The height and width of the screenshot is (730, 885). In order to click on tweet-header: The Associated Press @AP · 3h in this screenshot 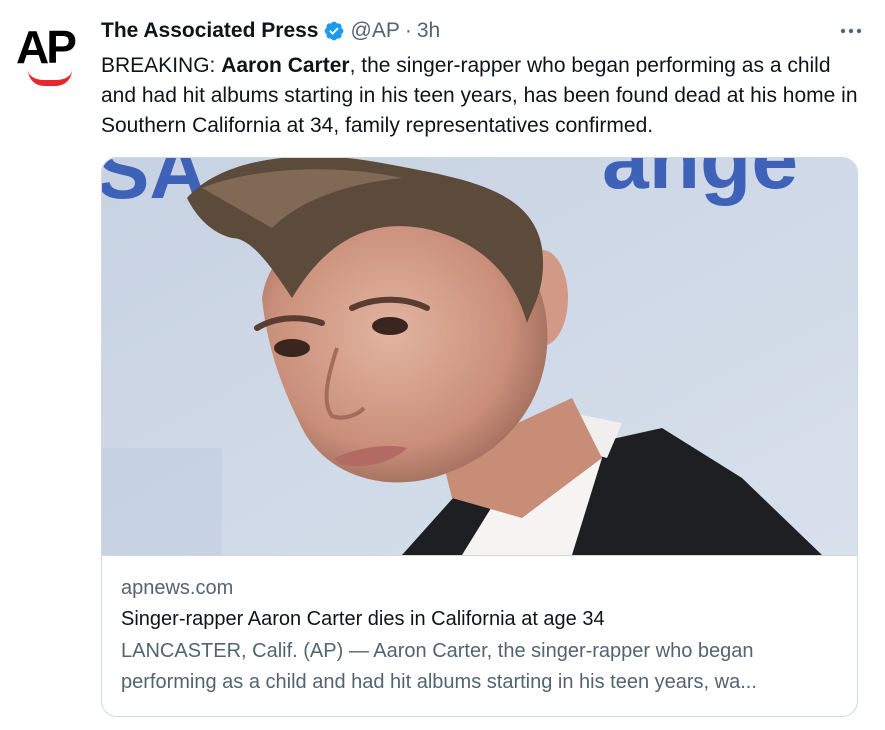, I will do `click(483, 31)`.